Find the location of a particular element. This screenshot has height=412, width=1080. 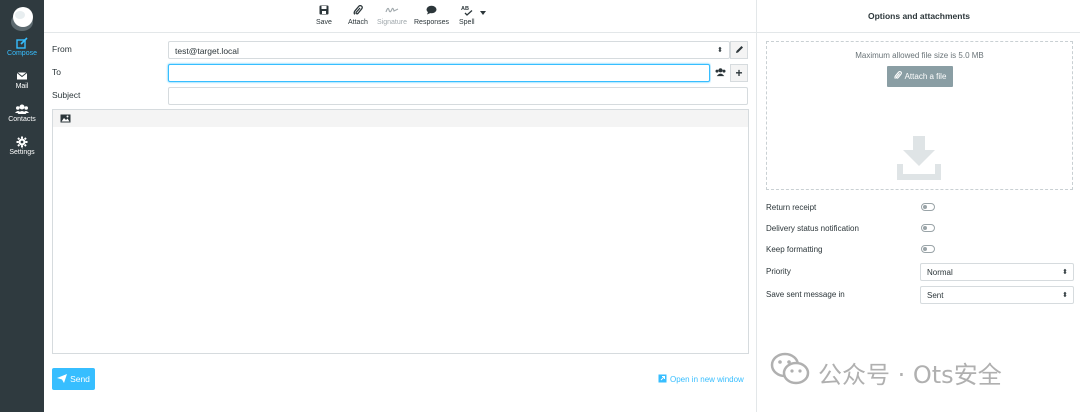

save-label: Save is located at coordinates (324, 22).